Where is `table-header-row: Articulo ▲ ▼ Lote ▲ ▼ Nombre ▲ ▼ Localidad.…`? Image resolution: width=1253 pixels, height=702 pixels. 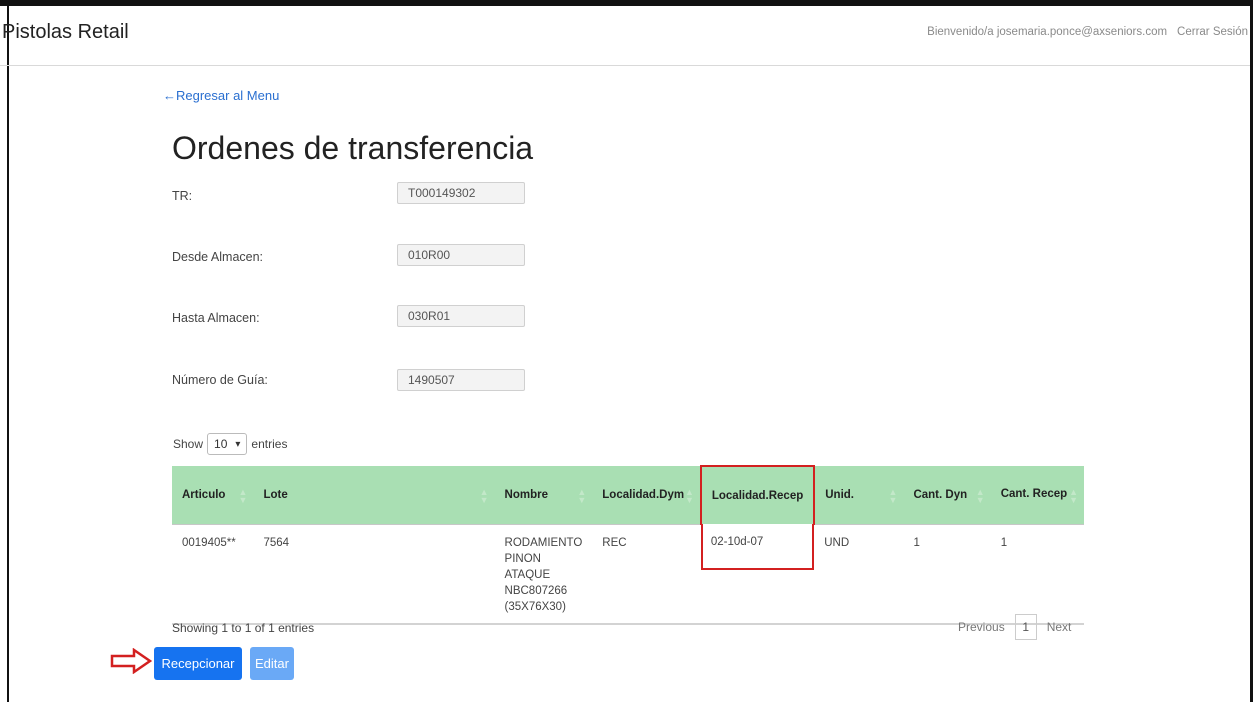
table-header-row: Articulo ▲ ▼ Lote ▲ ▼ Nombre ▲ ▼ Localidad.… is located at coordinates (628, 495).